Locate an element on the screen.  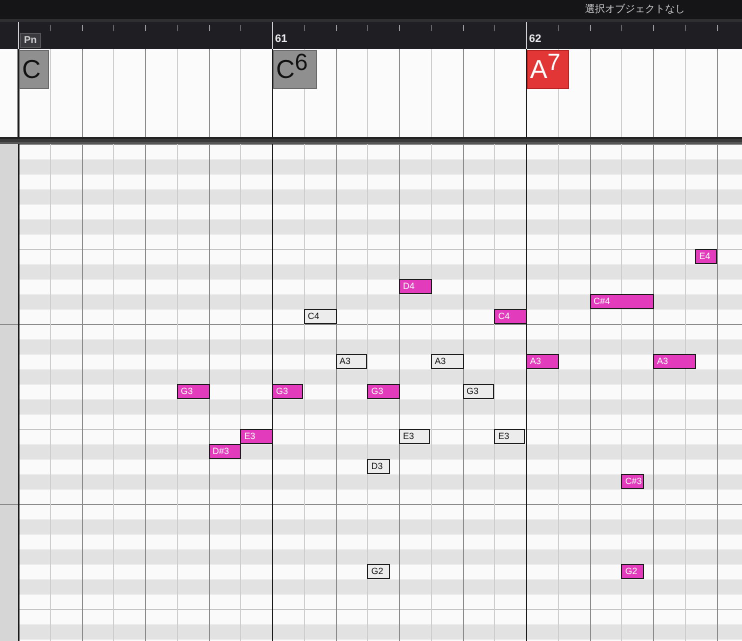
marker-tag: Pn is located at coordinates (30, 40).